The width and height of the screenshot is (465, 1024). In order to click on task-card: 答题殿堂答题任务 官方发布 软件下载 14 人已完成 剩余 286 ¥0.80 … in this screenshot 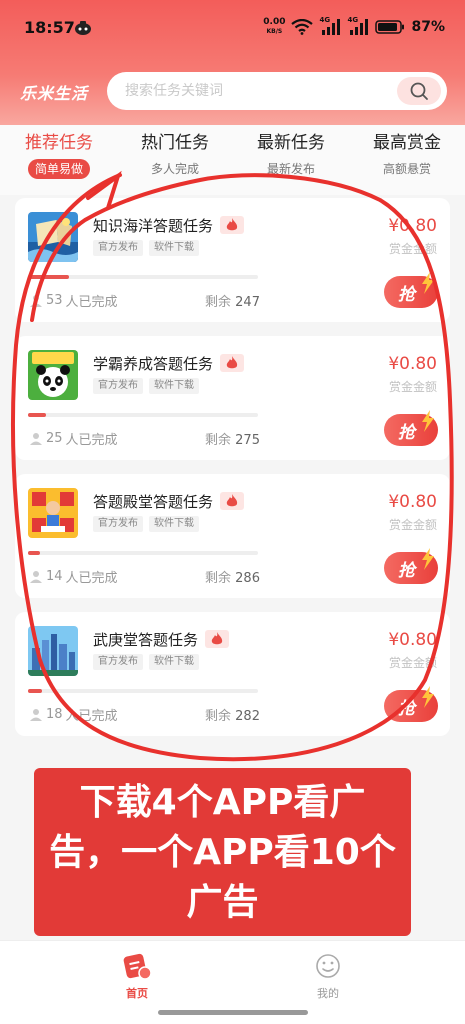, I will do `click(232, 536)`.